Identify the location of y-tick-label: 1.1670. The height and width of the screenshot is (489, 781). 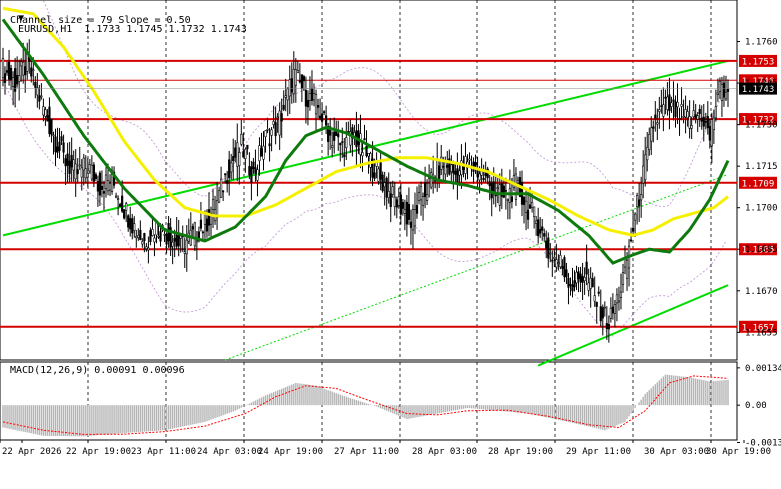
(761, 292).